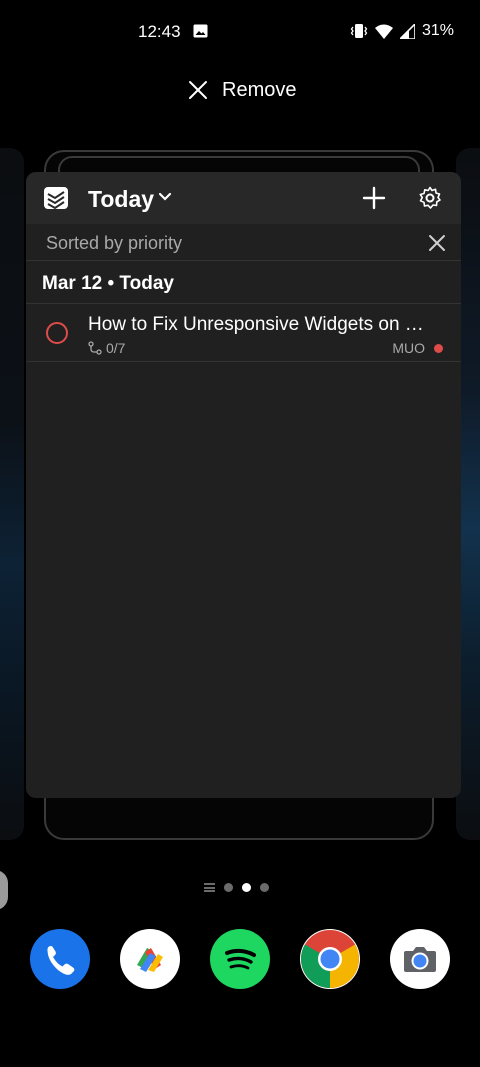 This screenshot has width=480, height=1067. Describe the element at coordinates (438, 348) in the screenshot. I see `project-color-dot` at that location.